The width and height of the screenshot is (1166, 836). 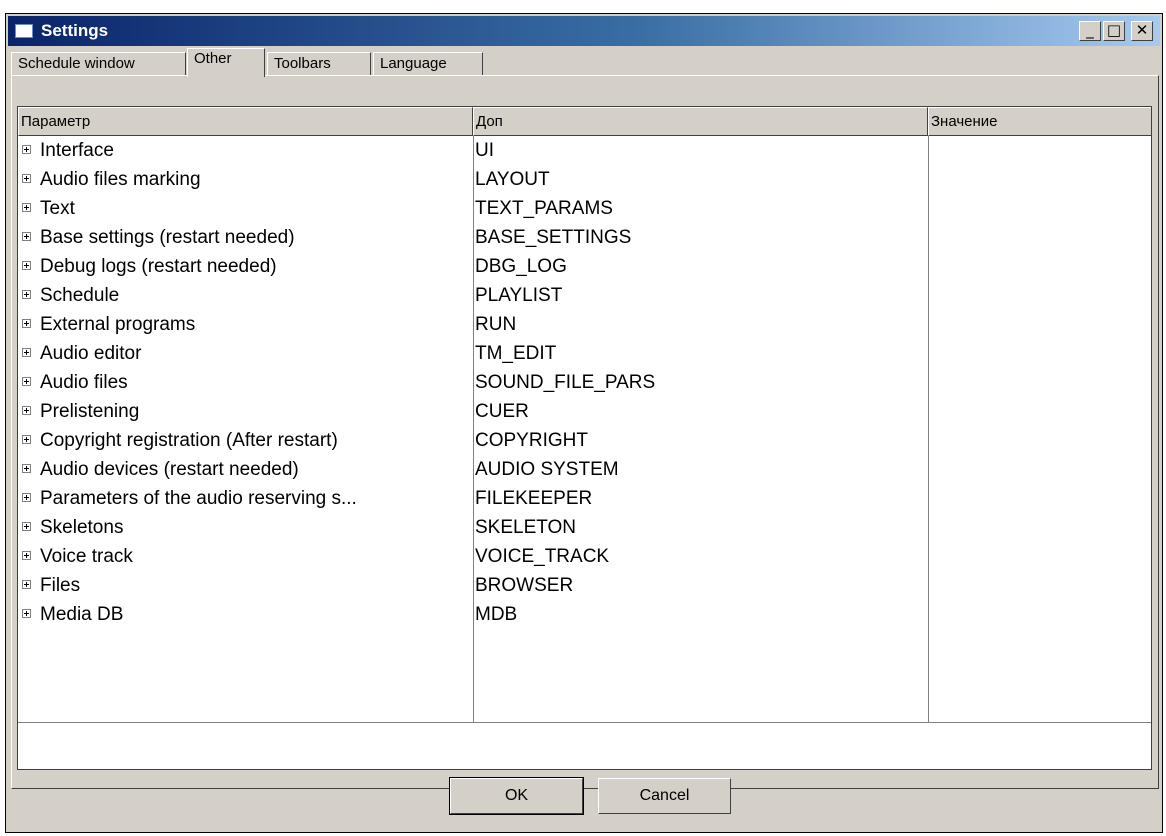 I want to click on tab-toolbars: Toolbars, so click(x=319, y=64).